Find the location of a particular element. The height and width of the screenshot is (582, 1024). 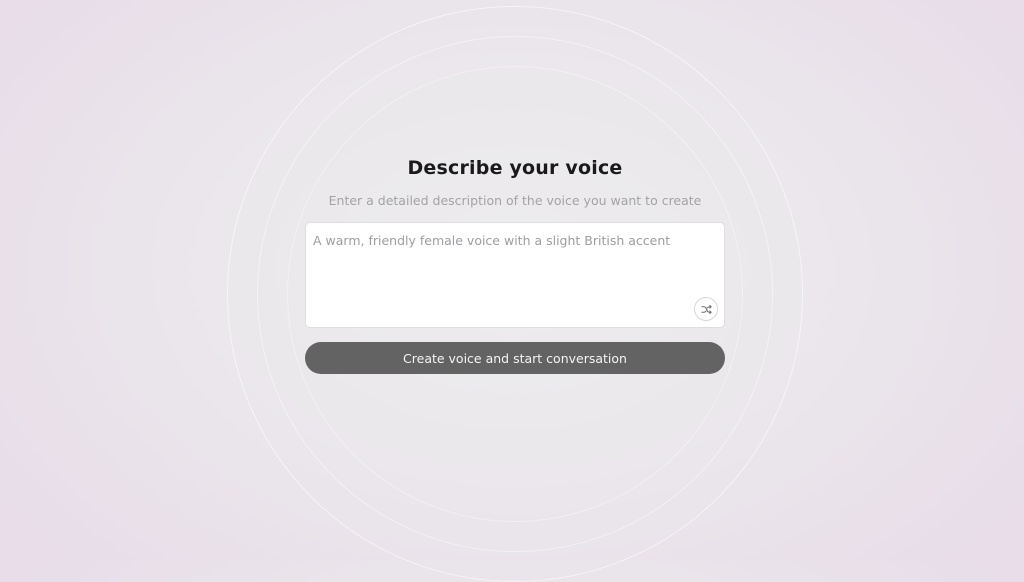

form-title: Describe your voice is located at coordinates (515, 168).